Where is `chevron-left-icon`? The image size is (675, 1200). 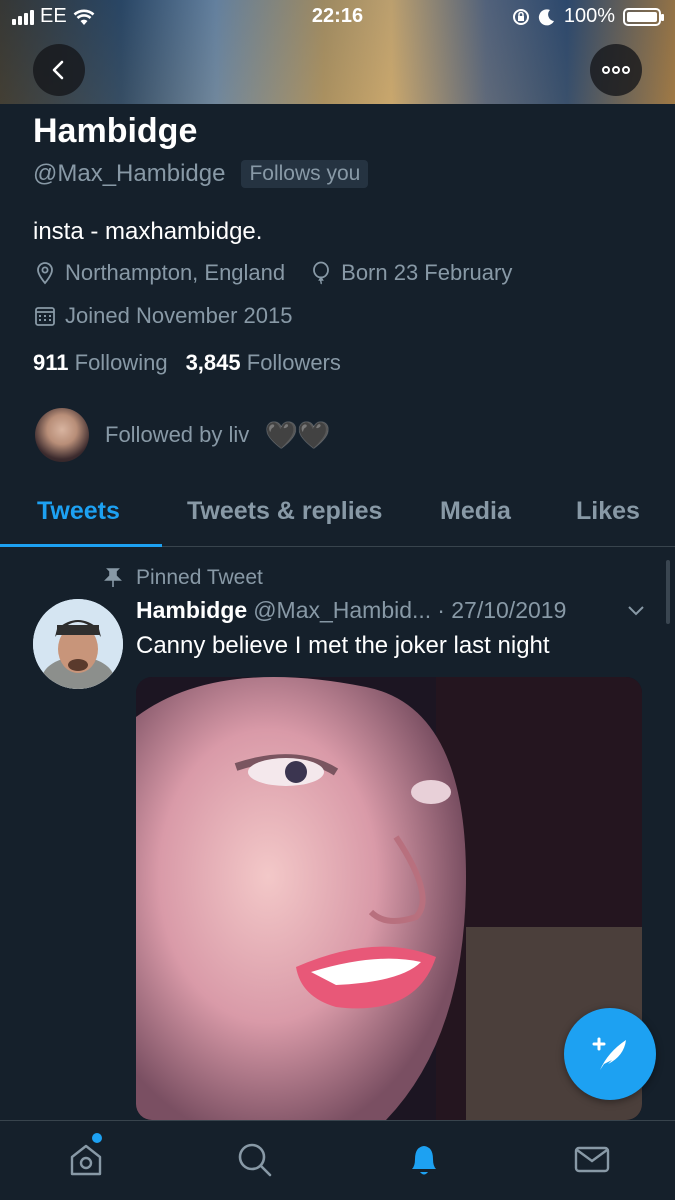 chevron-left-icon is located at coordinates (58, 70).